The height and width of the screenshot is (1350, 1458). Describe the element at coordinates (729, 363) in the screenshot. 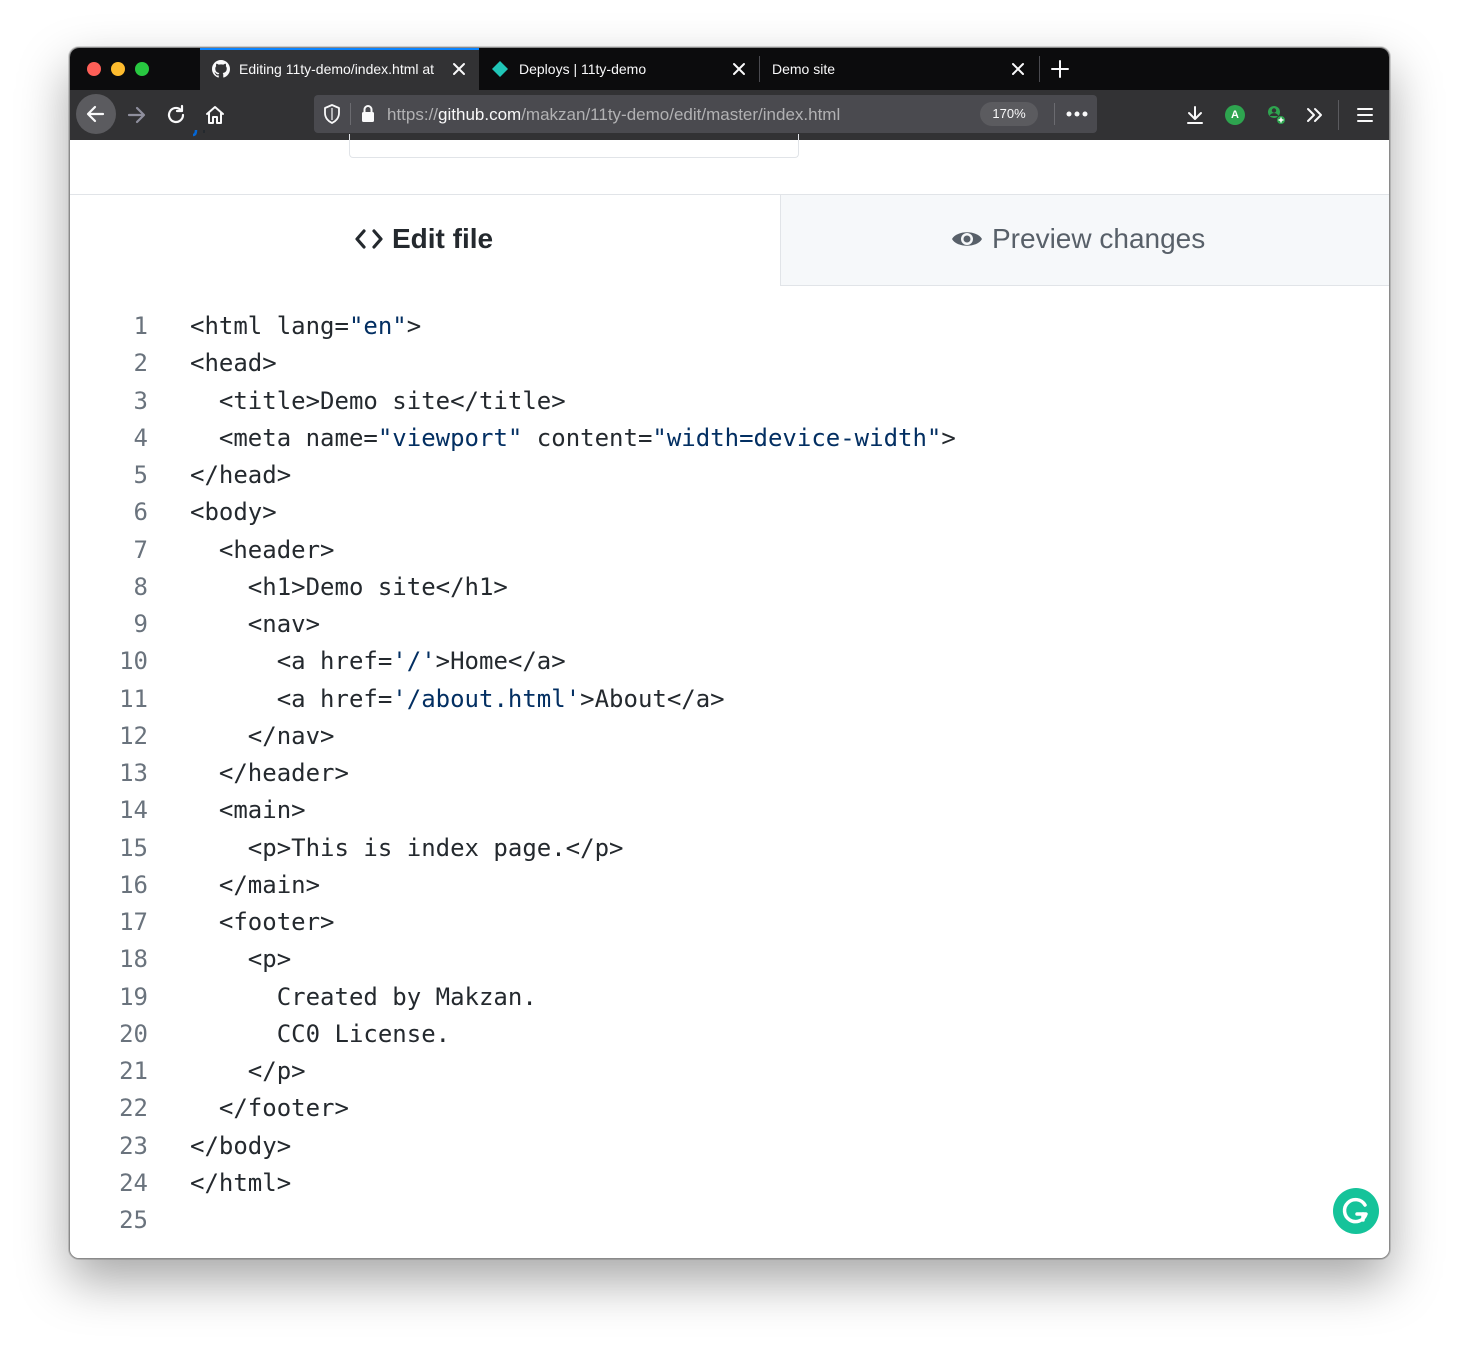

I see `code-line: 2 <head>` at that location.